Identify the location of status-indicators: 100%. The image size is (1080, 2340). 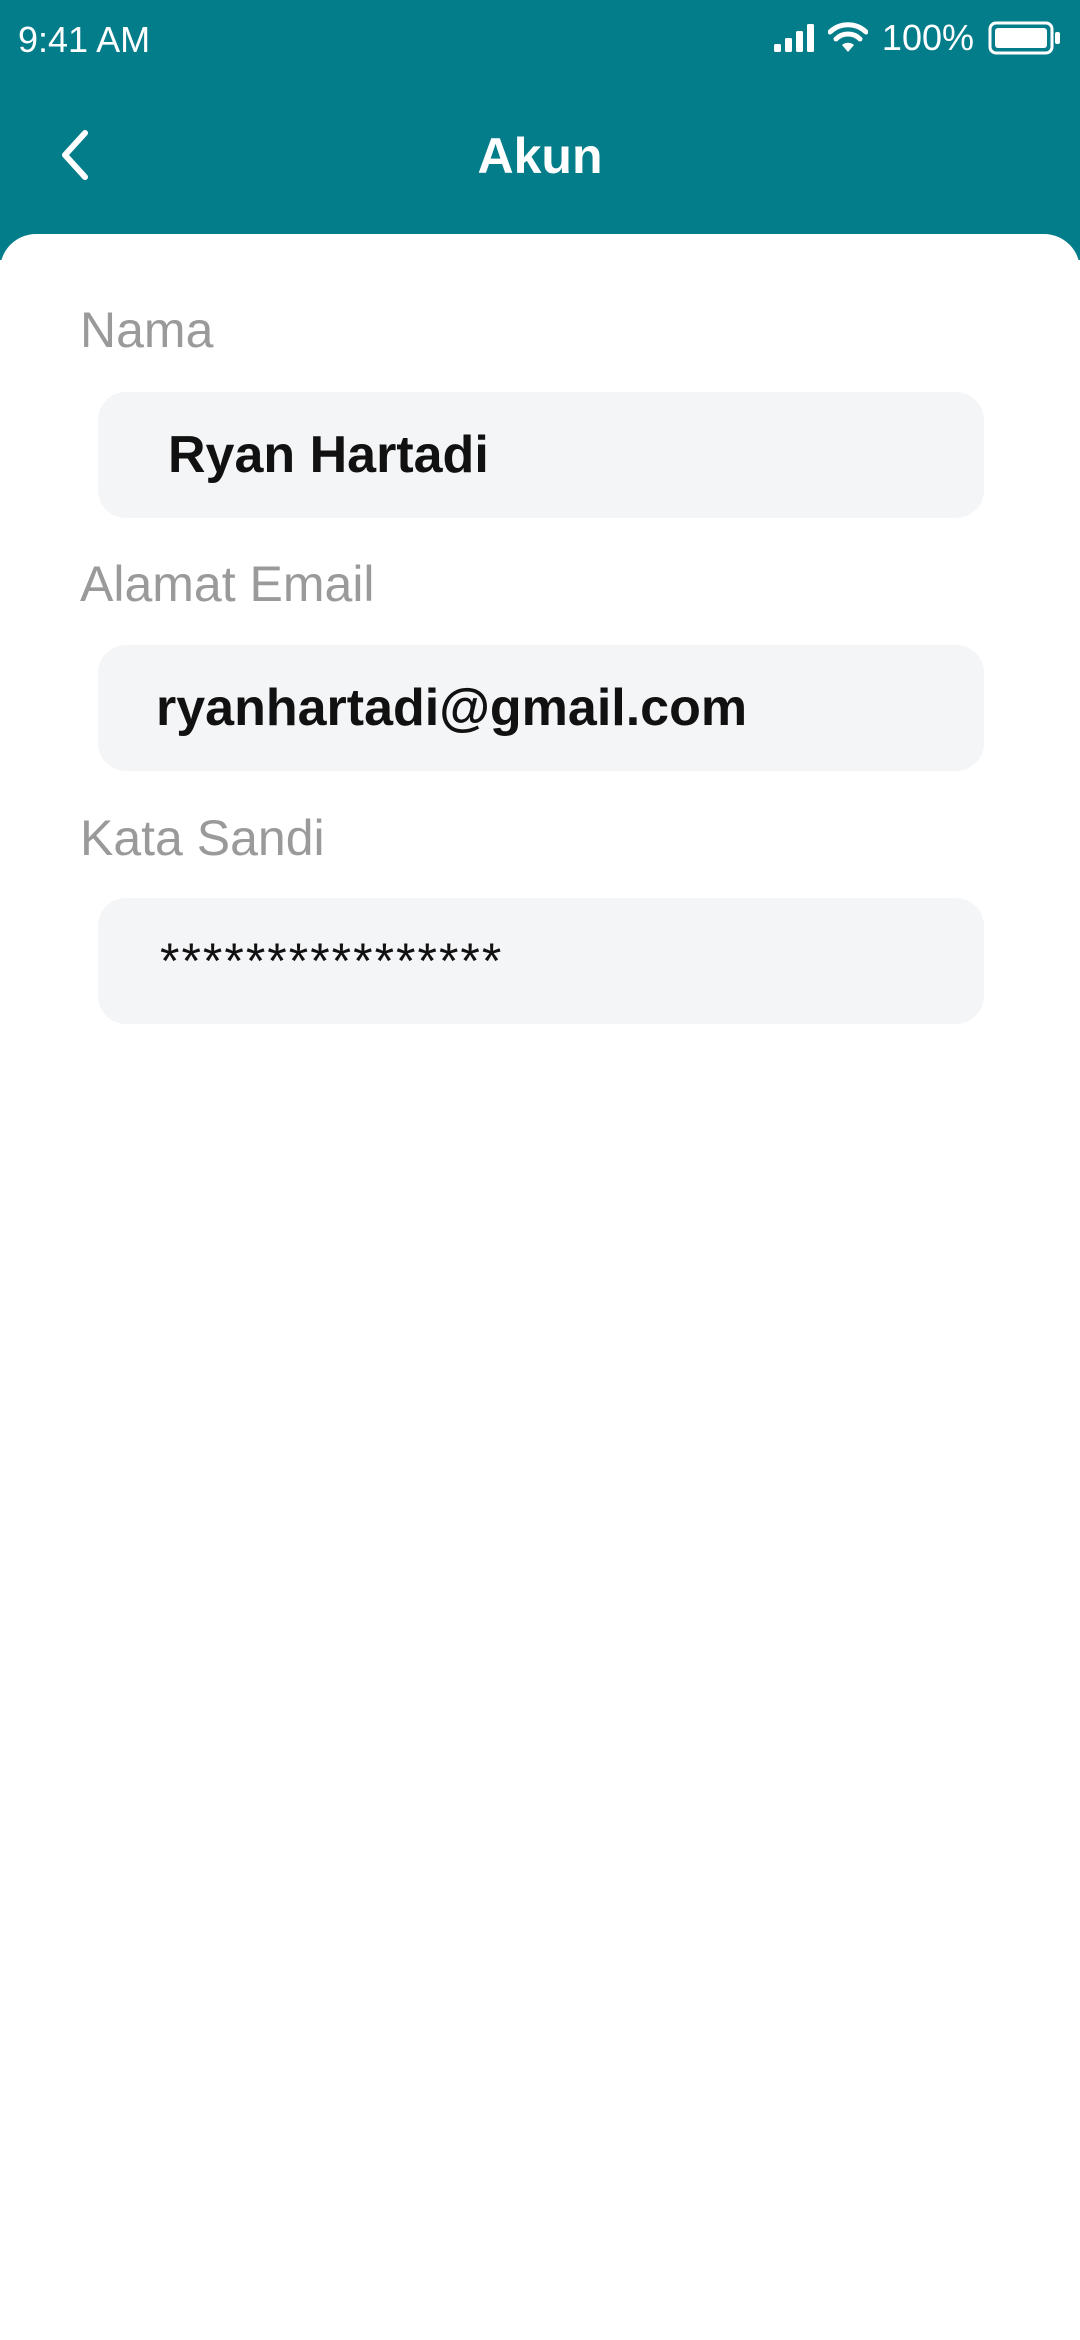
(917, 38).